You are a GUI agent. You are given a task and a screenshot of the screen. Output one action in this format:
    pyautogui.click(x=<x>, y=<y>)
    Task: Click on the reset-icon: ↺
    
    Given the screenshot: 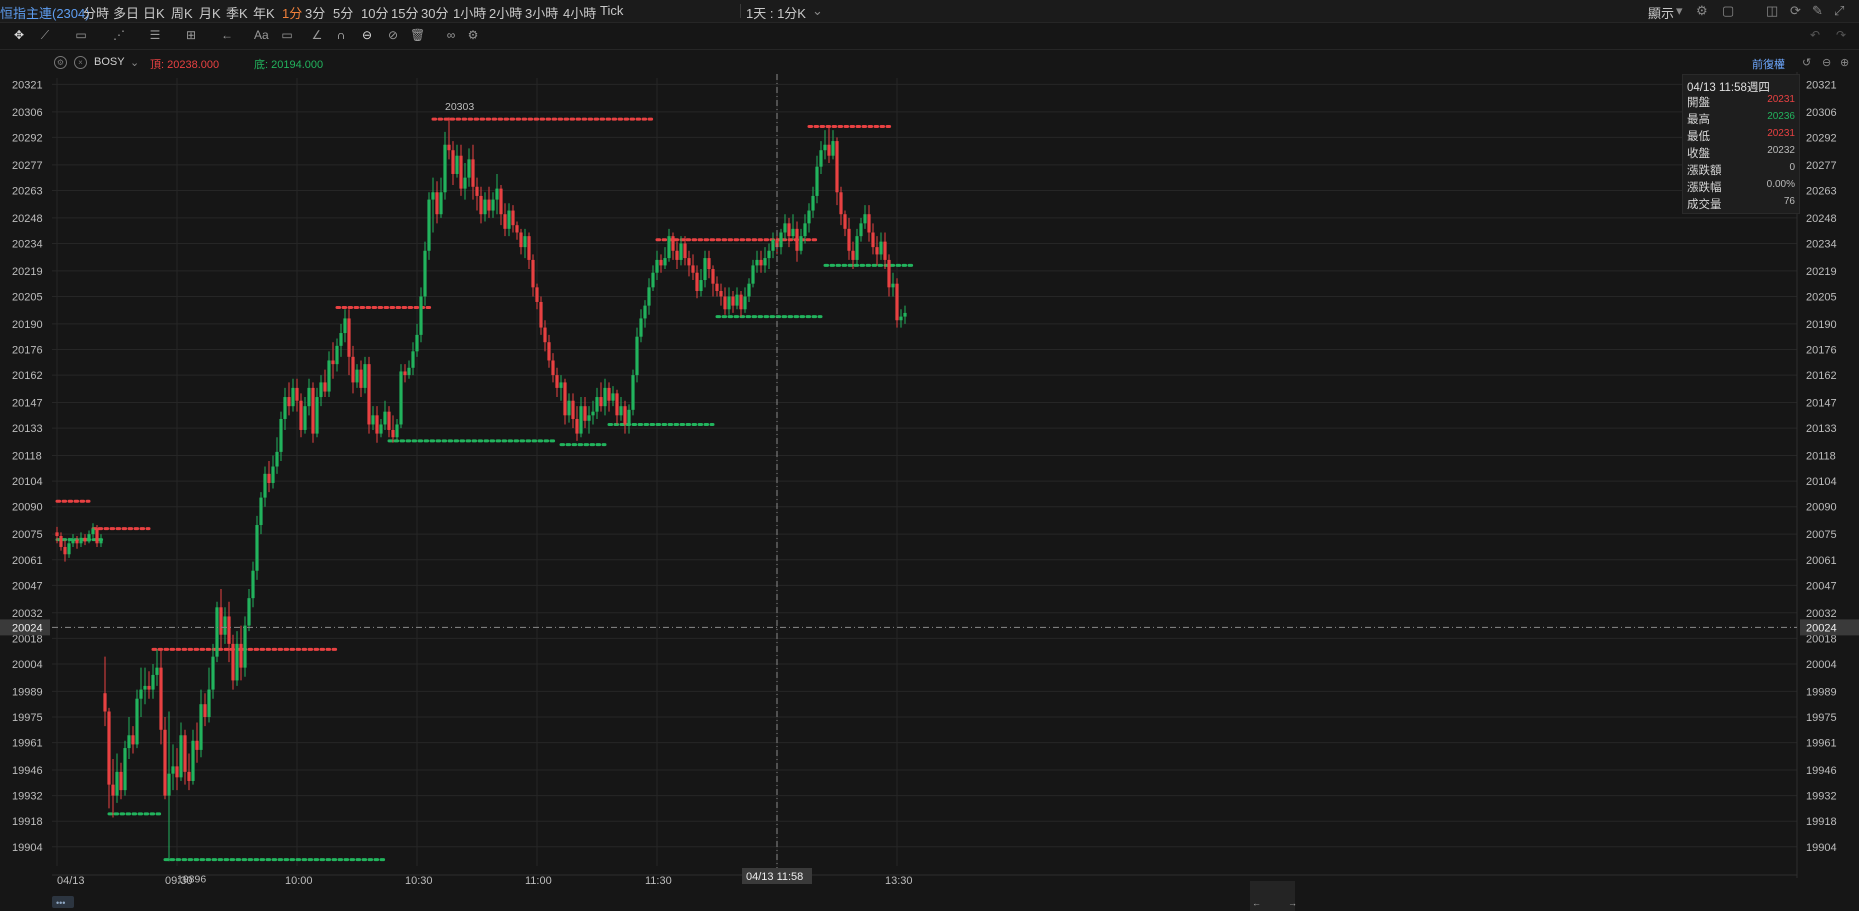 What is the action you would take?
    pyautogui.click(x=1806, y=62)
    